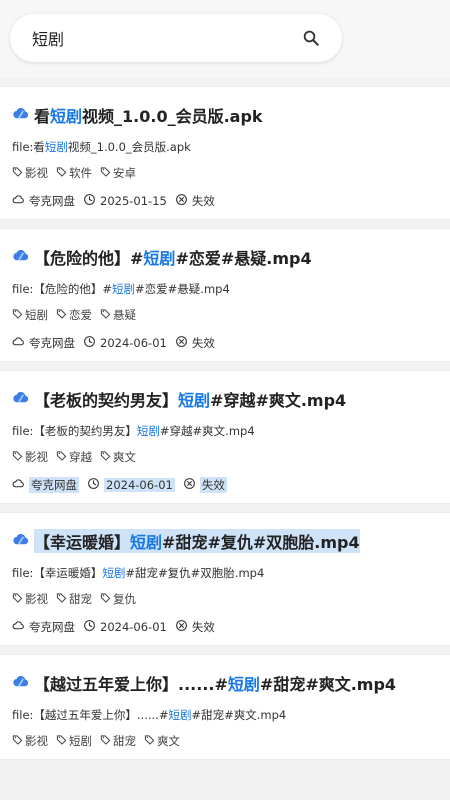 Image resolution: width=450 pixels, height=800 pixels. I want to click on result-meta: 夸克网盘 2025-01-15 失效, so click(225, 201).